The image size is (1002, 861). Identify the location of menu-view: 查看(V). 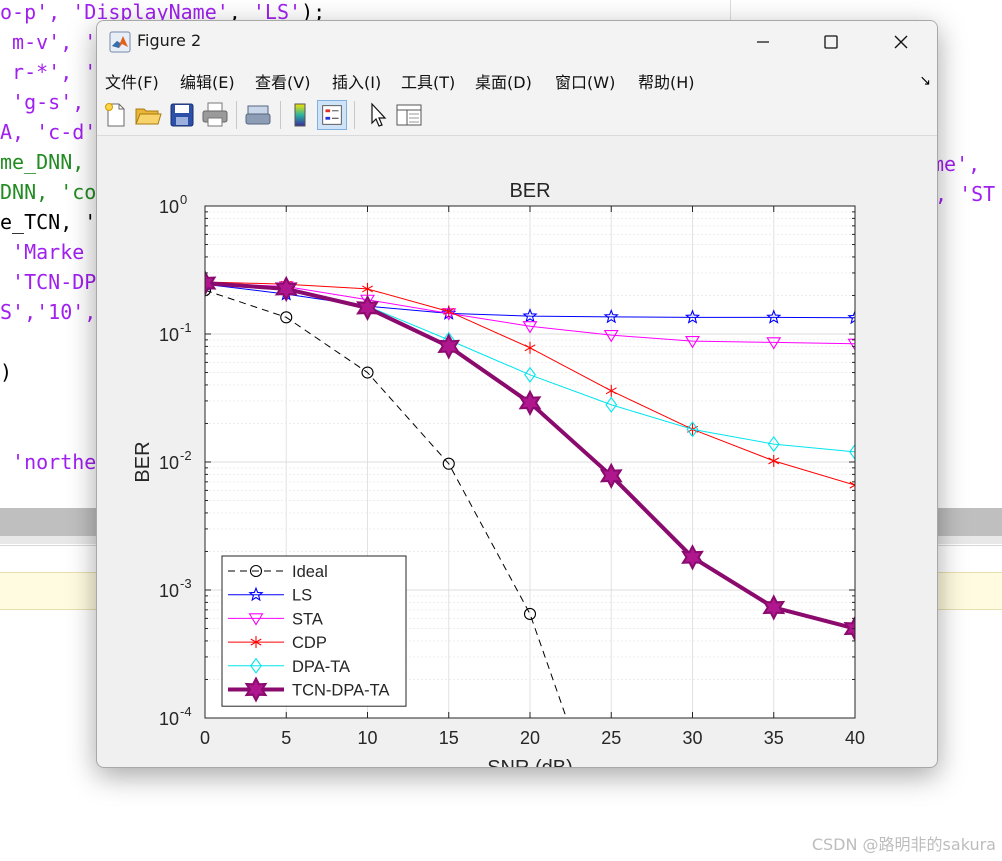
(282, 81).